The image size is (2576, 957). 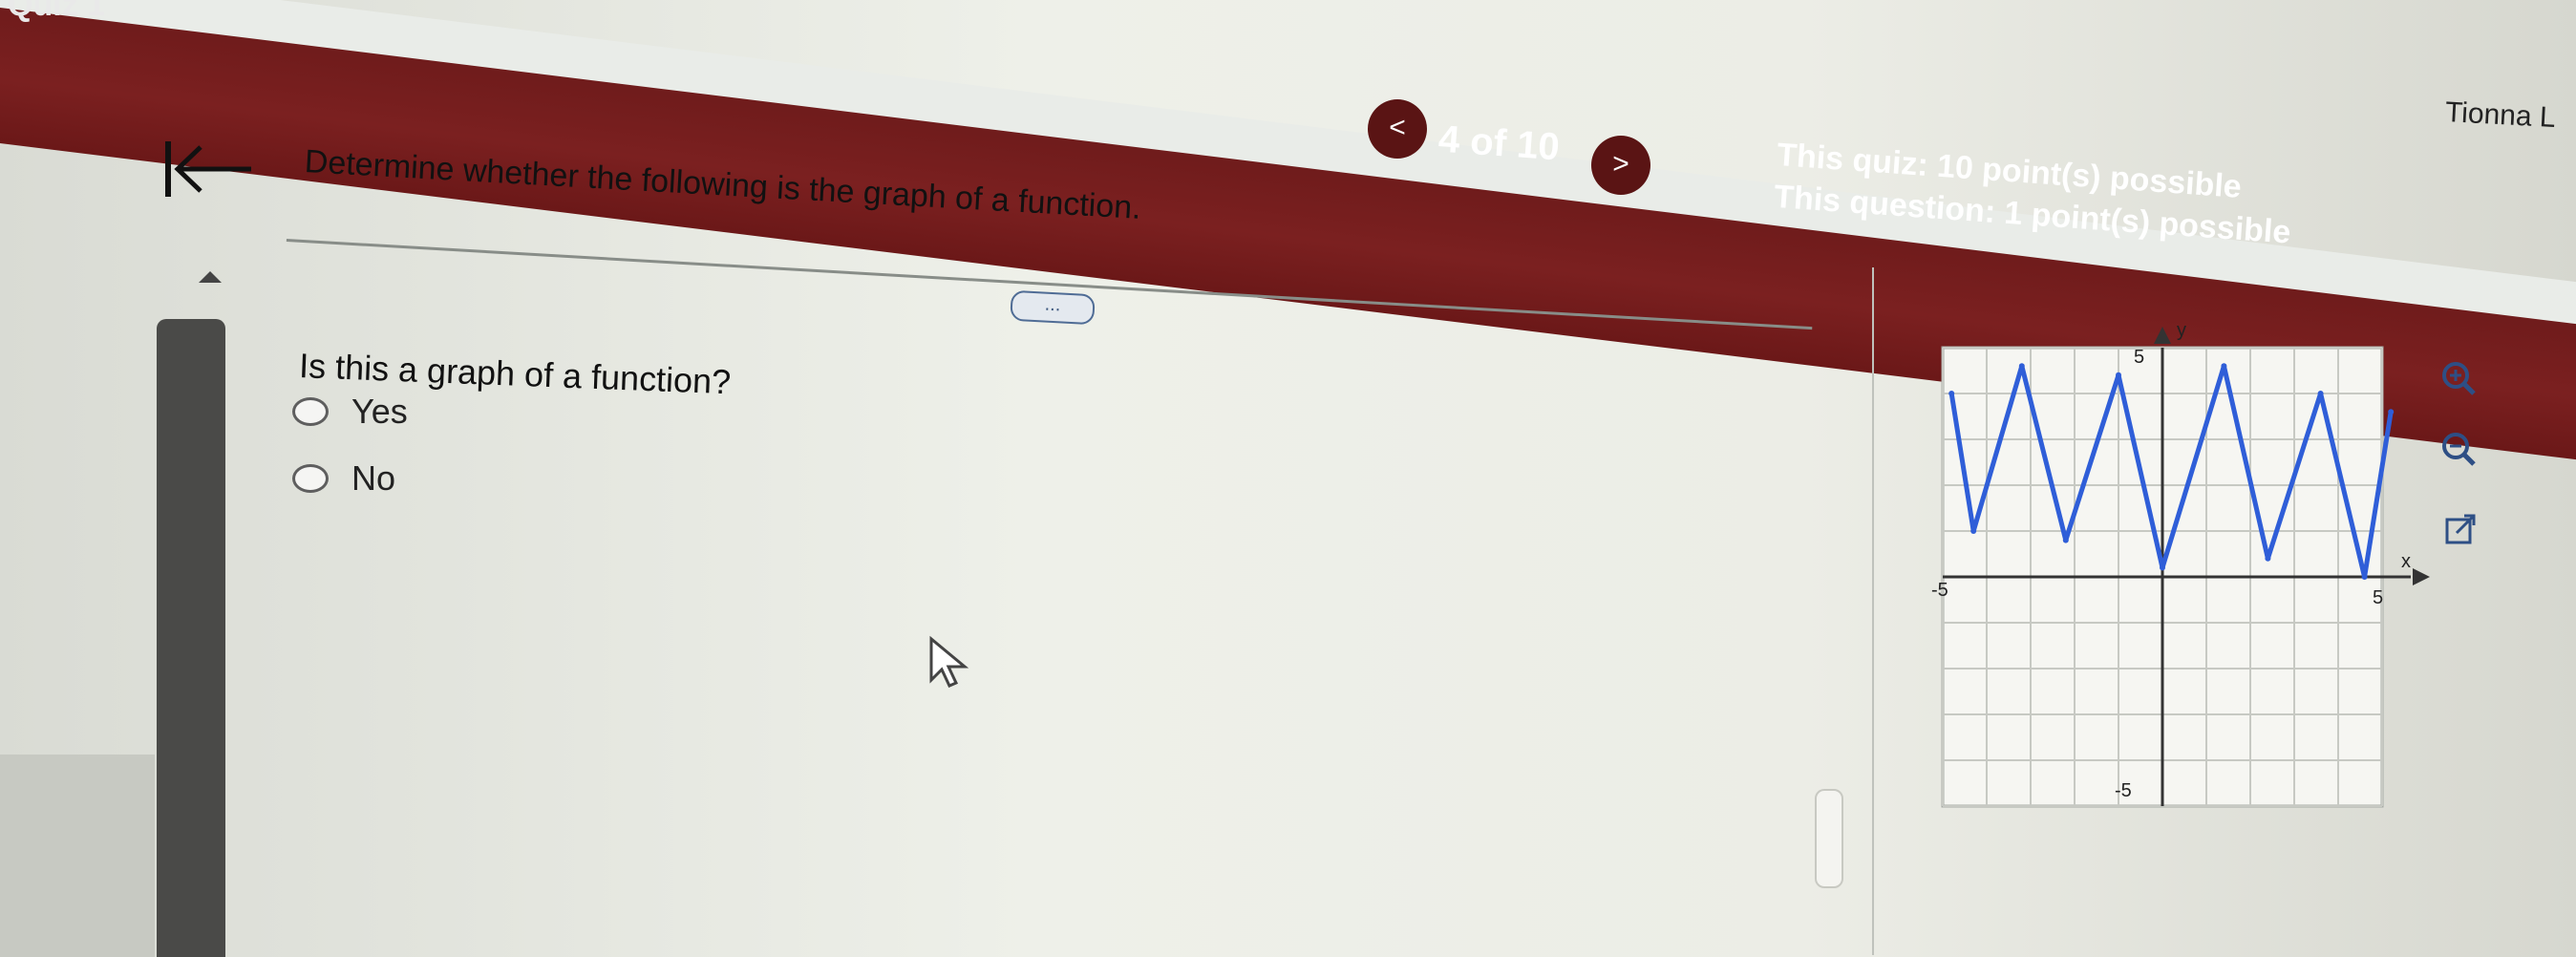 I want to click on option-yes-label: Yes, so click(x=380, y=411).